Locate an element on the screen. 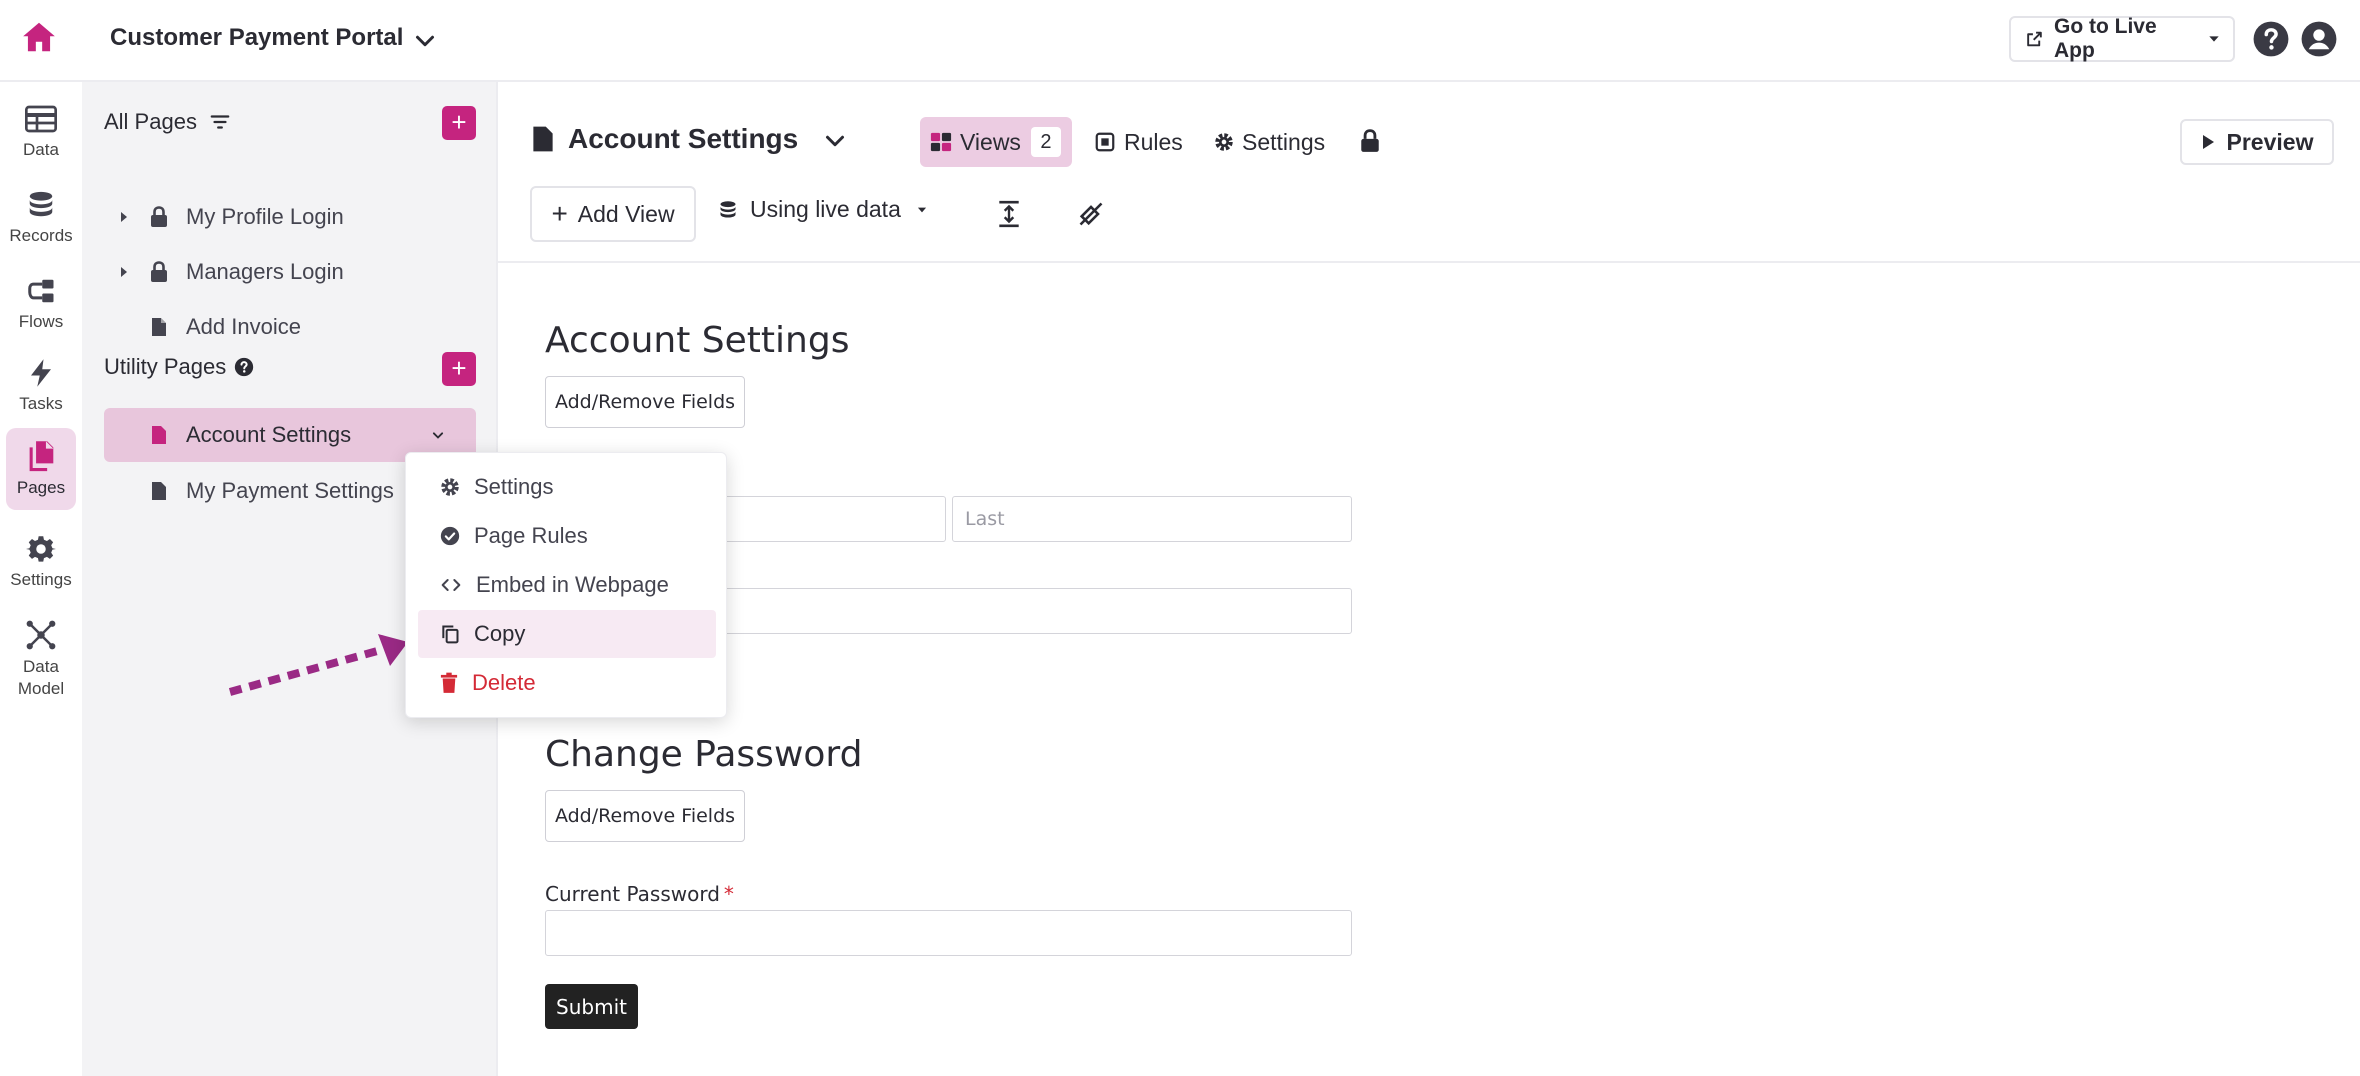  all-pages-header: All Pages is located at coordinates (167, 122).